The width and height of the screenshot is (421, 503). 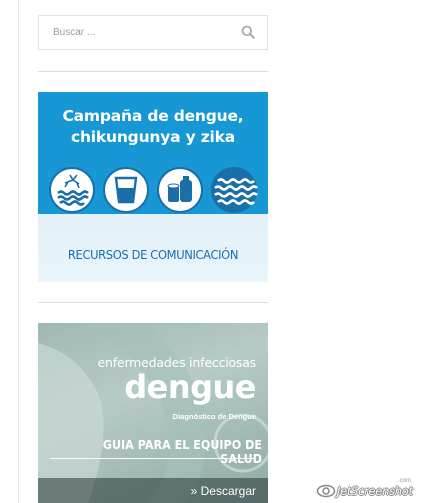 I want to click on banner-guide-title: GUIA PARA EL EQUIPO DE SALUD, so click(x=182, y=452).